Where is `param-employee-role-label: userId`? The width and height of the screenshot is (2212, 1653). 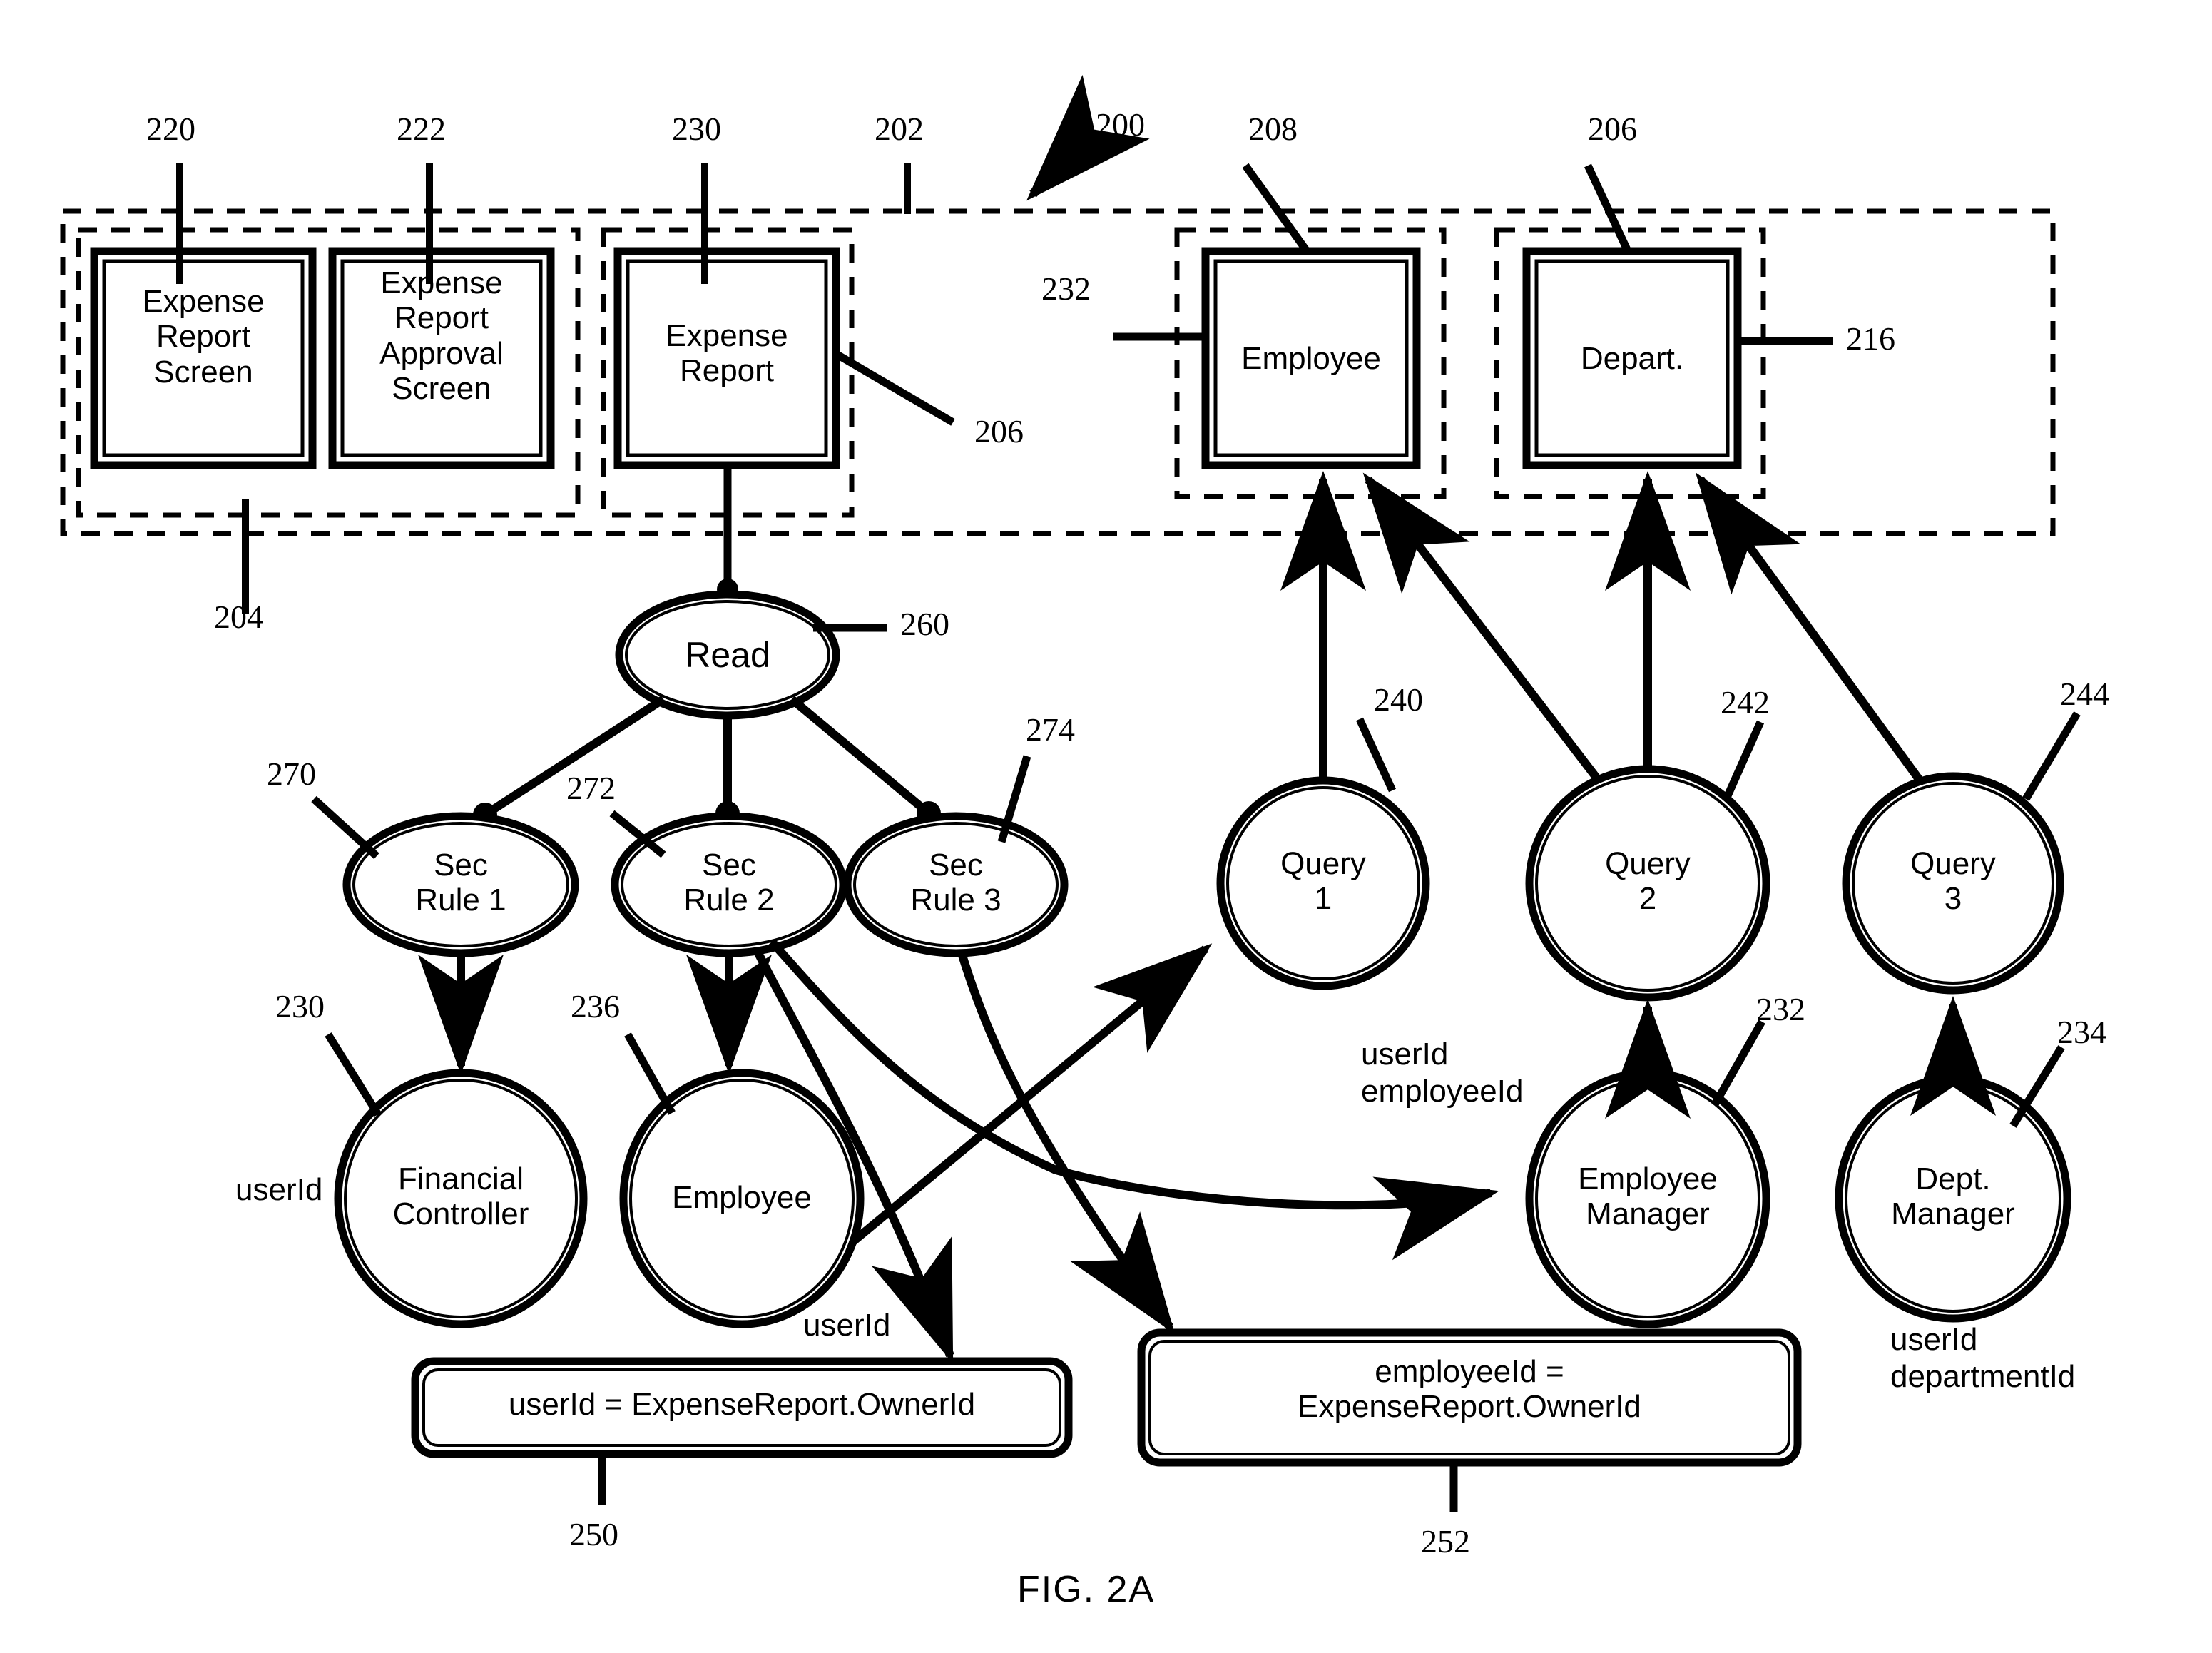 param-employee-role-label: userId is located at coordinates (847, 1325).